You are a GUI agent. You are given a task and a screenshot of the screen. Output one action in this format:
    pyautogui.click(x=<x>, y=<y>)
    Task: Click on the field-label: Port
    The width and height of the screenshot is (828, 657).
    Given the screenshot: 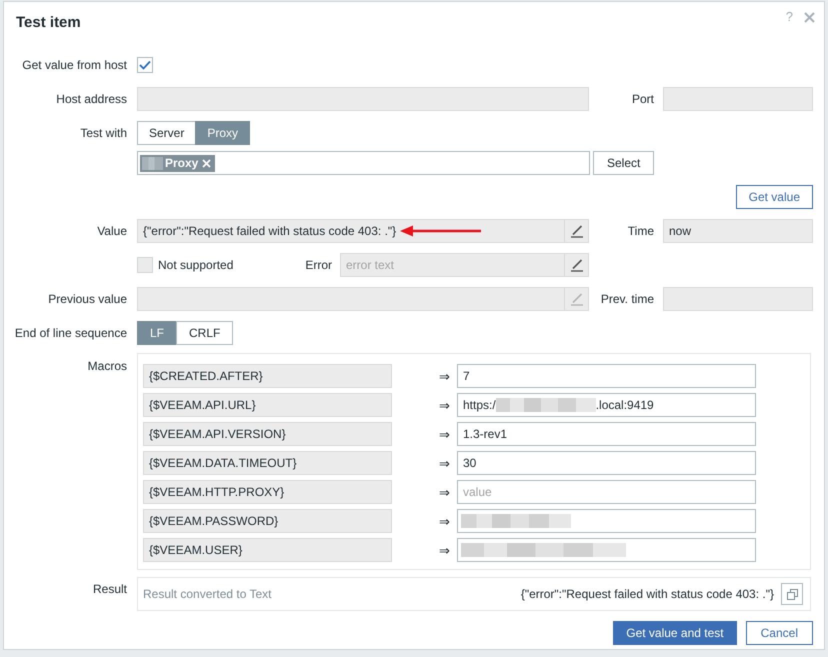 What is the action you would take?
    pyautogui.click(x=642, y=99)
    